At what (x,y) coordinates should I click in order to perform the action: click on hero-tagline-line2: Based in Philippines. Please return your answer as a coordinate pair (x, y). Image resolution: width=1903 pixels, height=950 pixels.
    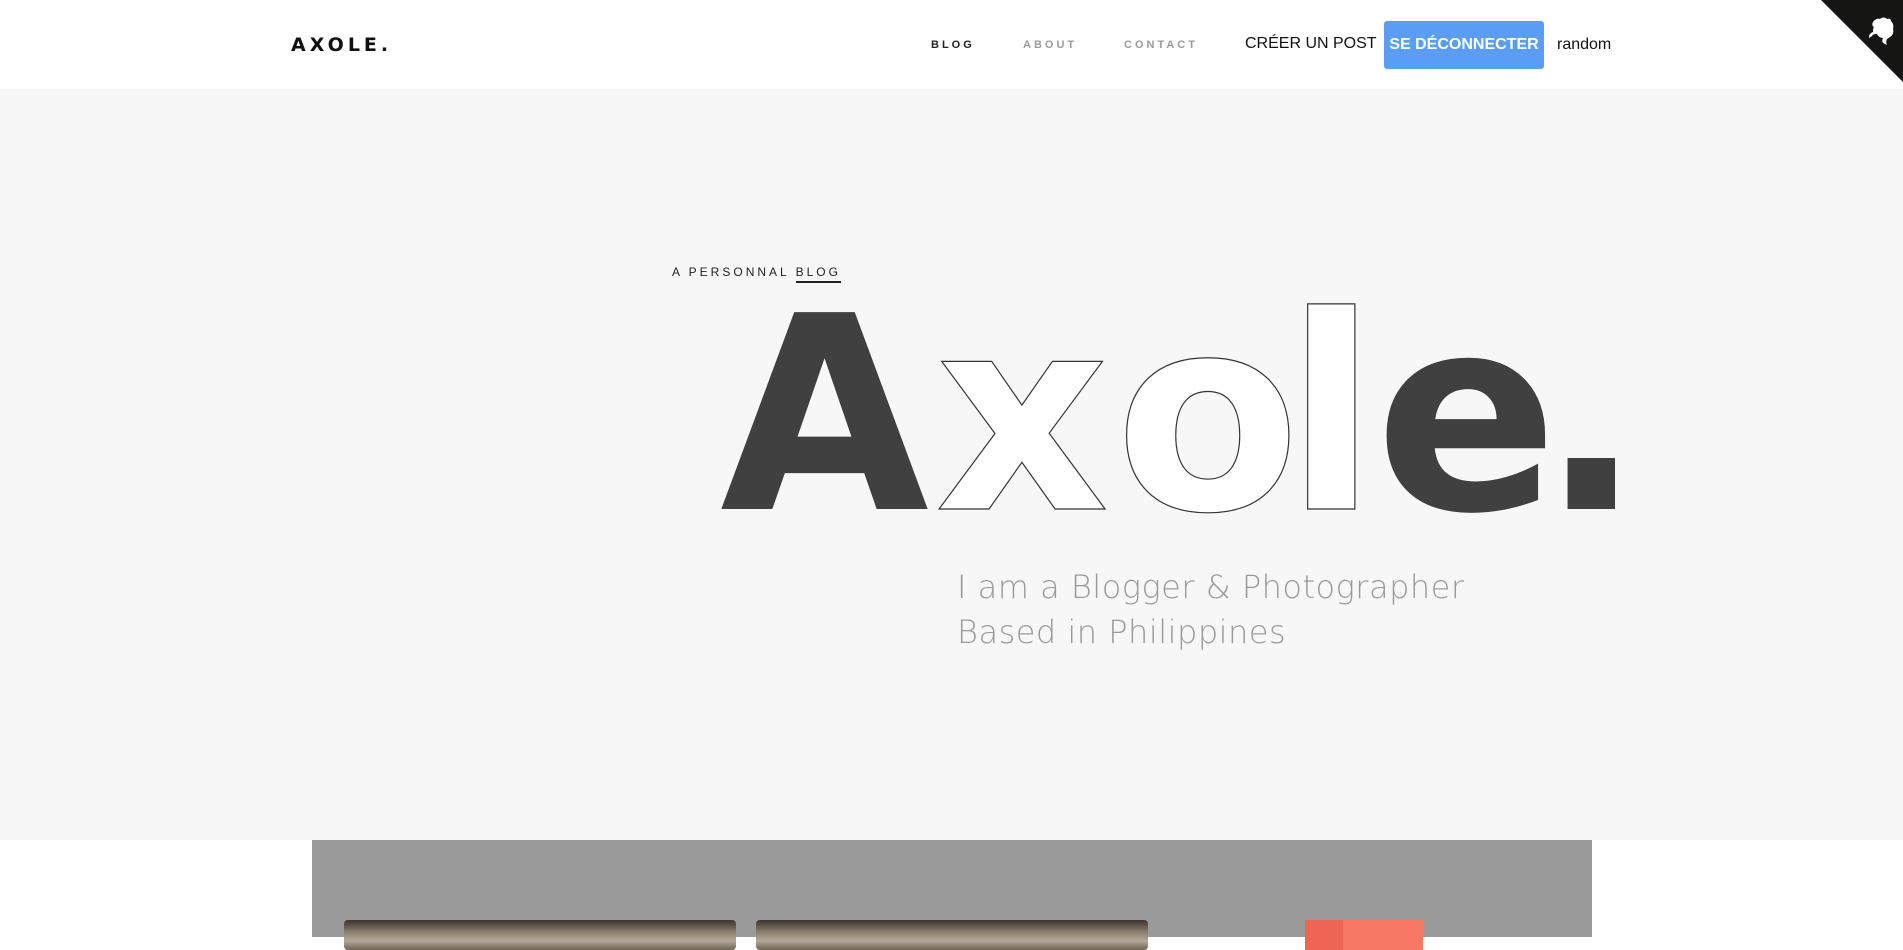
    Looking at the image, I should click on (1122, 632).